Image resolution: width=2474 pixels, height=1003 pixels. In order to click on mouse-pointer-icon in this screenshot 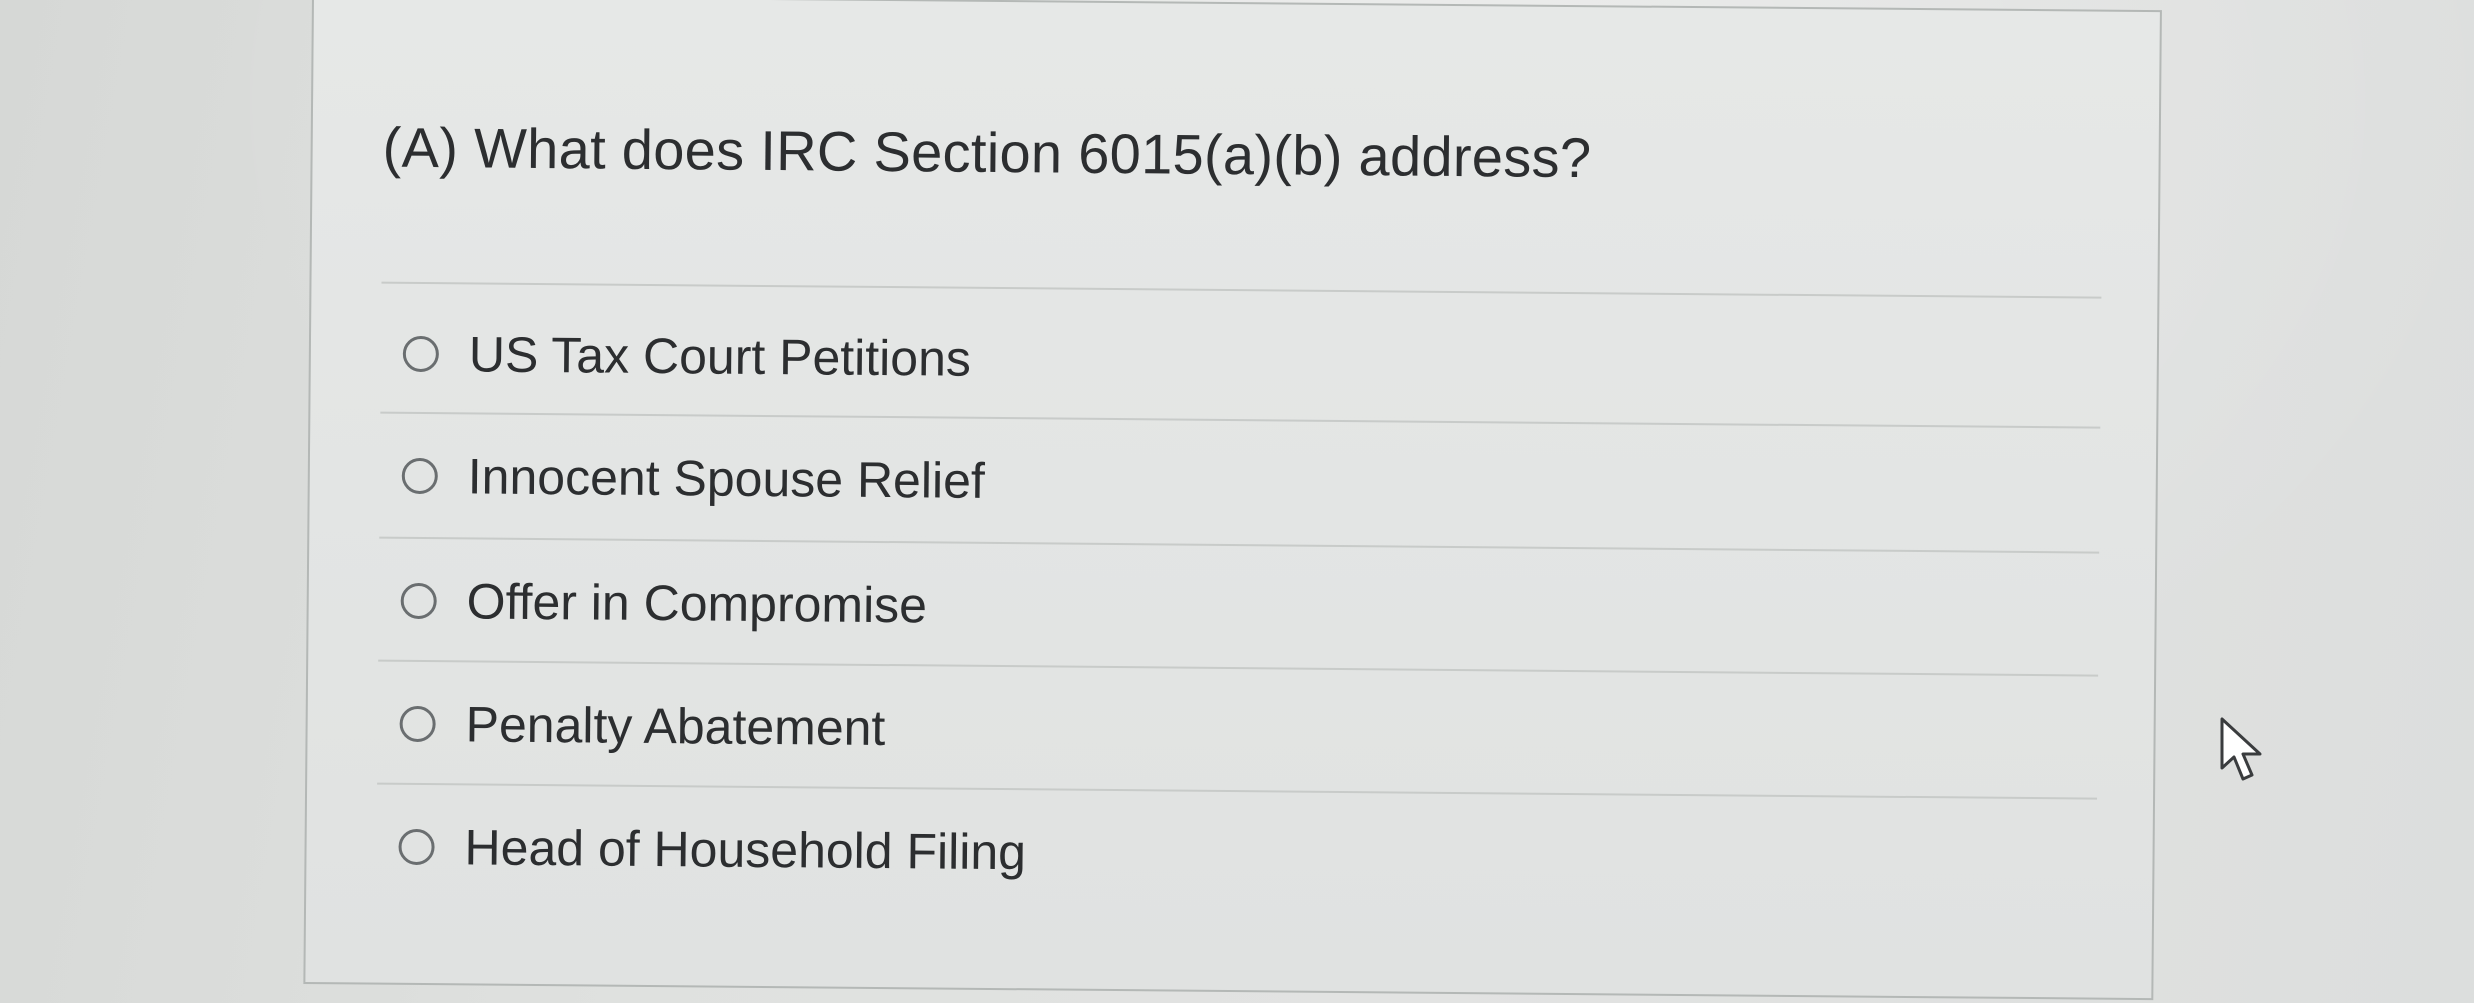, I will do `click(2241, 749)`.